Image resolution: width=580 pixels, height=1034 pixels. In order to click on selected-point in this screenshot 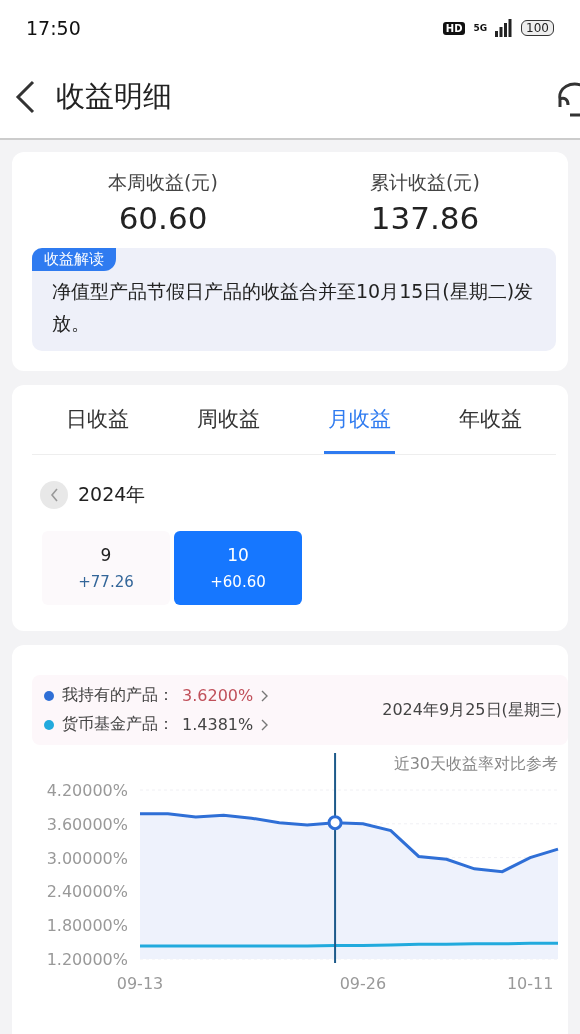, I will do `click(335, 823)`.